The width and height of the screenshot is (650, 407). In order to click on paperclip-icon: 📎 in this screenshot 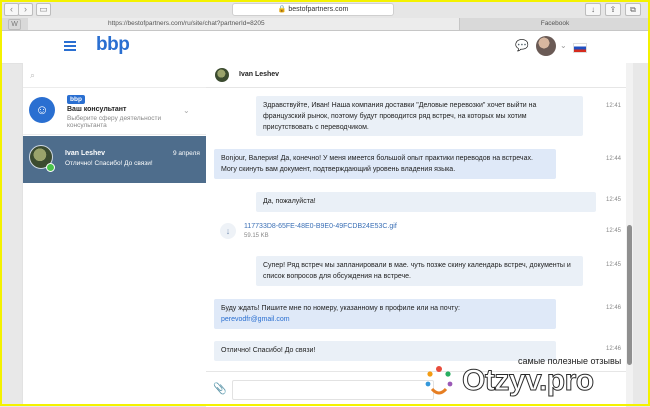, I will do `click(220, 388)`.